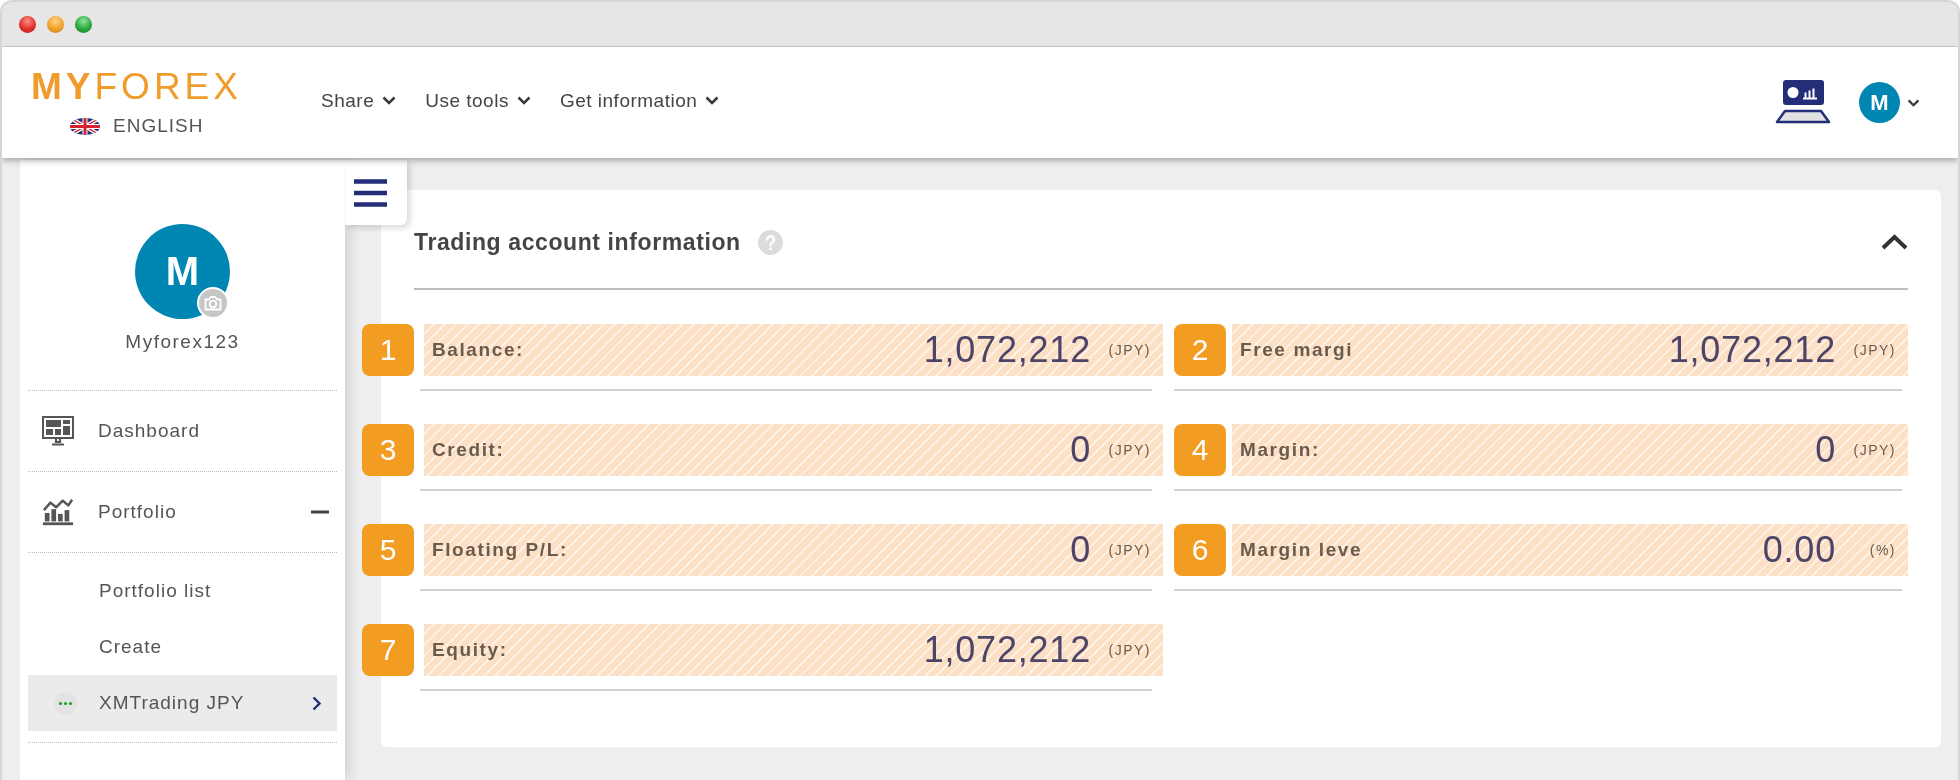  Describe the element at coordinates (470, 650) in the screenshot. I see `field-label: Equity:` at that location.